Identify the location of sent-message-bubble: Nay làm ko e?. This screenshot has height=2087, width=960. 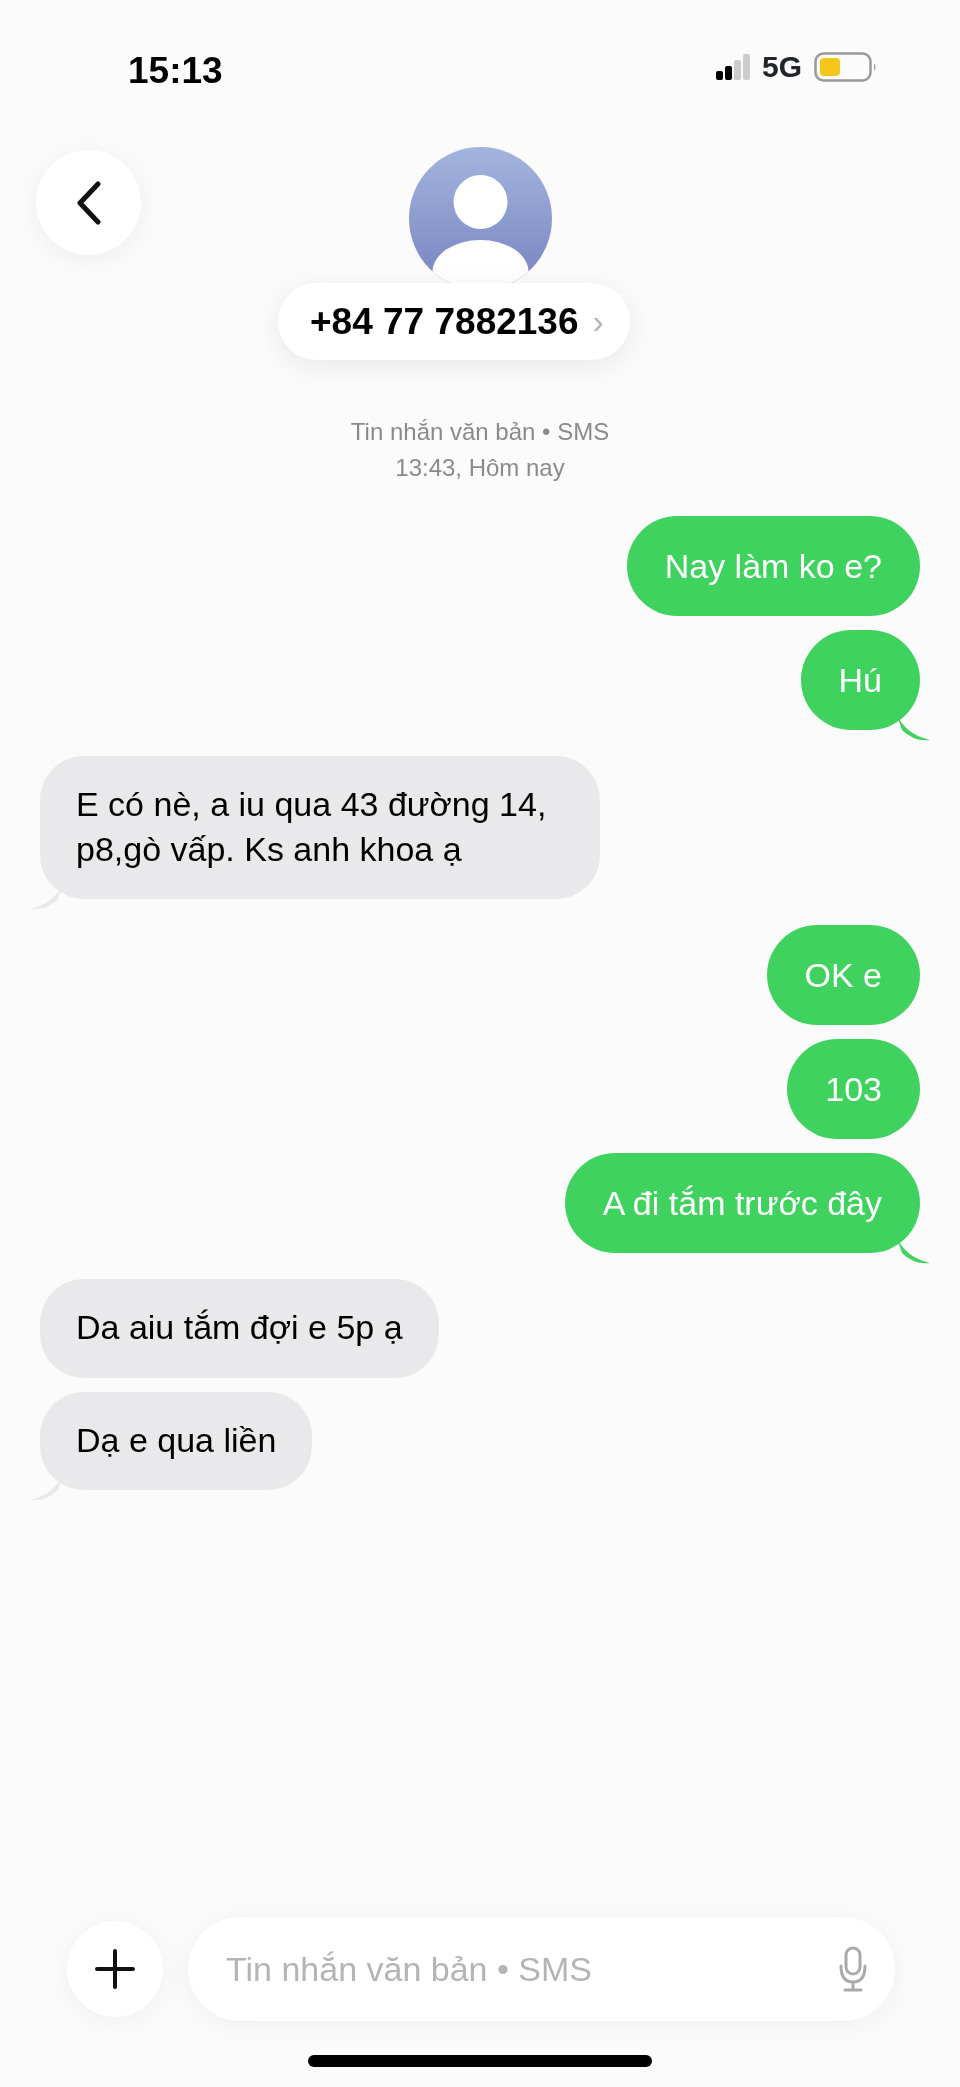
(773, 566).